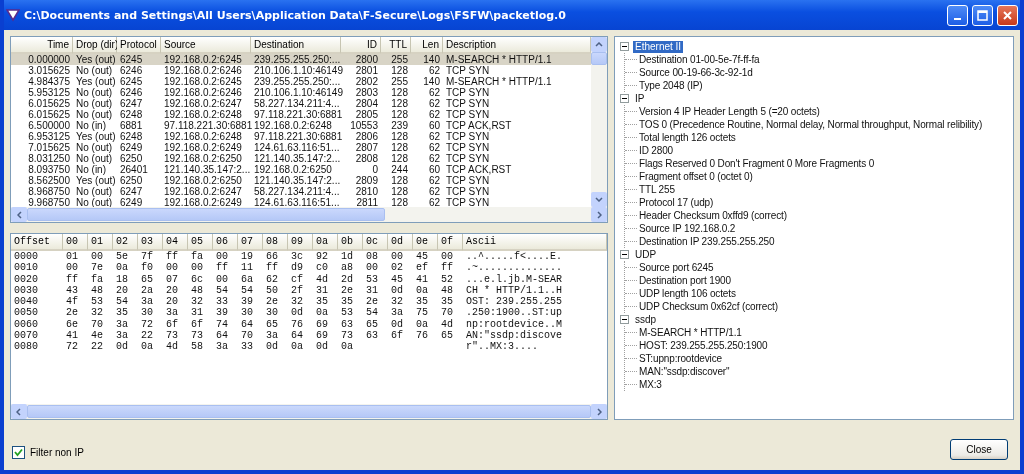 The image size is (1024, 474). Describe the element at coordinates (646, 254) in the screenshot. I see `tree-node: UDP` at that location.